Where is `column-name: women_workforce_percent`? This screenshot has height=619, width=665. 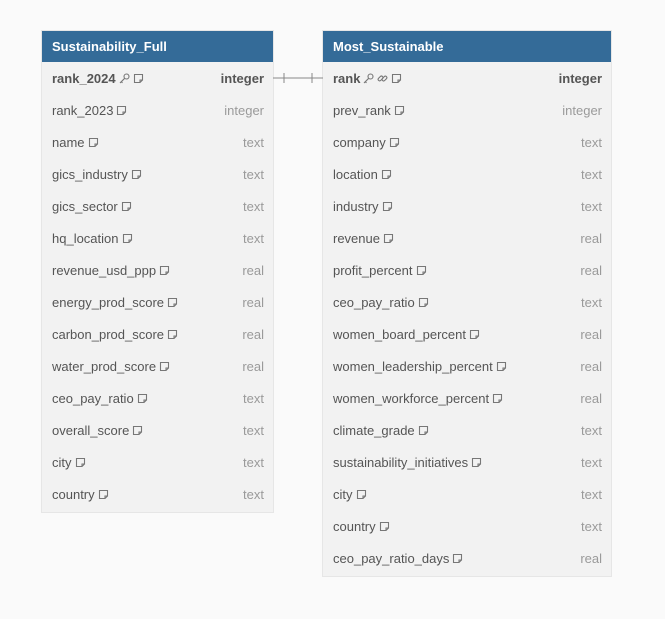 column-name: women_workforce_percent is located at coordinates (411, 398).